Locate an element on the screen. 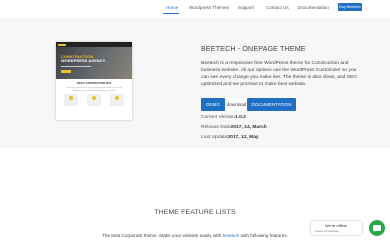 This screenshot has height=240, width=390. nav-item-contact-us: Contact Us is located at coordinates (277, 8).